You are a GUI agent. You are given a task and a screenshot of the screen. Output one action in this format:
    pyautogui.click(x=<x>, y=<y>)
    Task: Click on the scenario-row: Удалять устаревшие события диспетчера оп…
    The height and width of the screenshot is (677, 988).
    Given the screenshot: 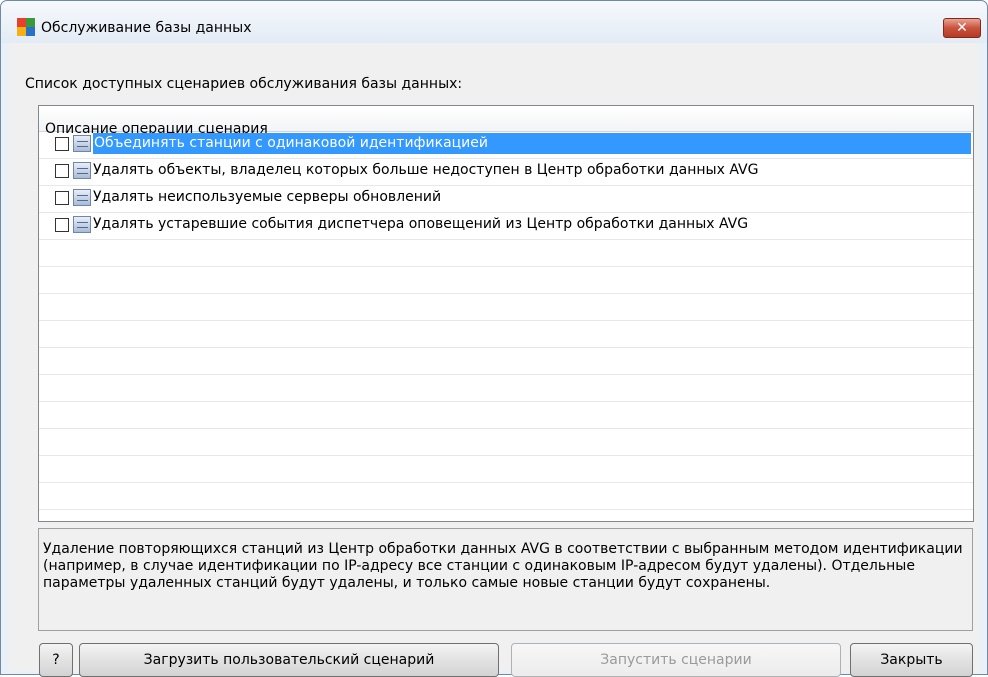 What is the action you would take?
    pyautogui.click(x=506, y=226)
    